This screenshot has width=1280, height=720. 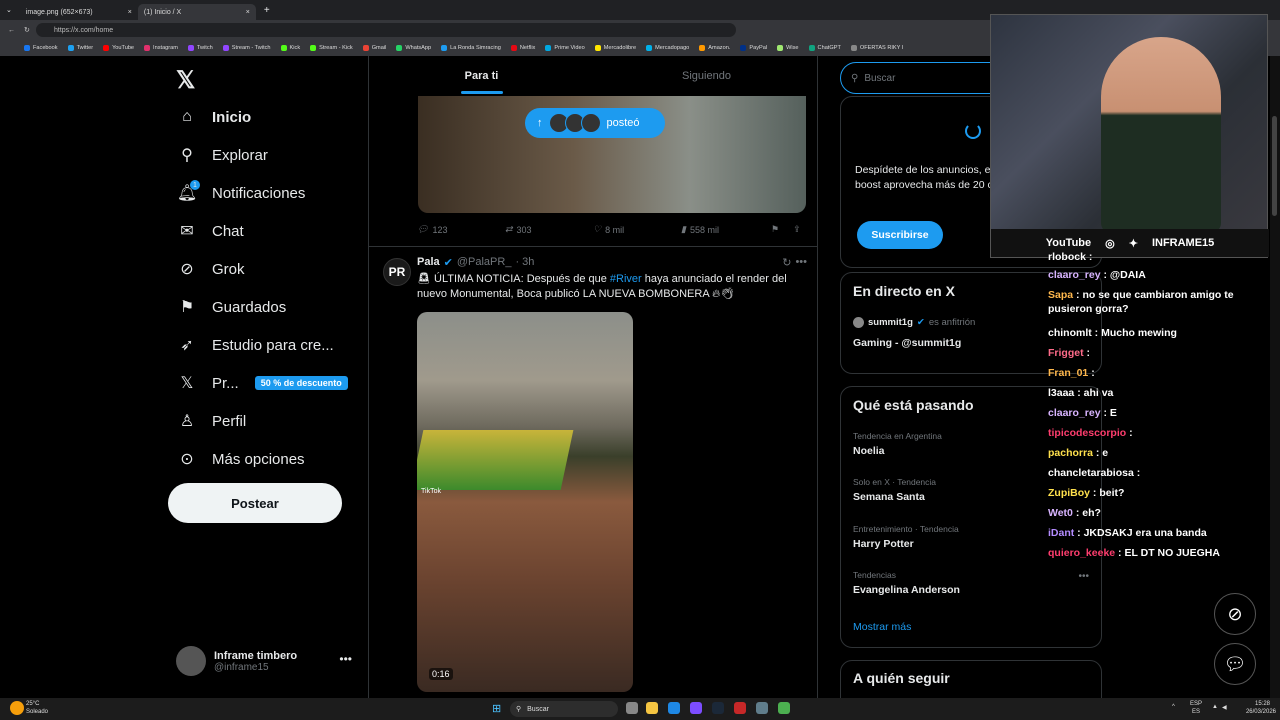 I want to click on repost-button: ⇄ 303, so click(x=549, y=229).